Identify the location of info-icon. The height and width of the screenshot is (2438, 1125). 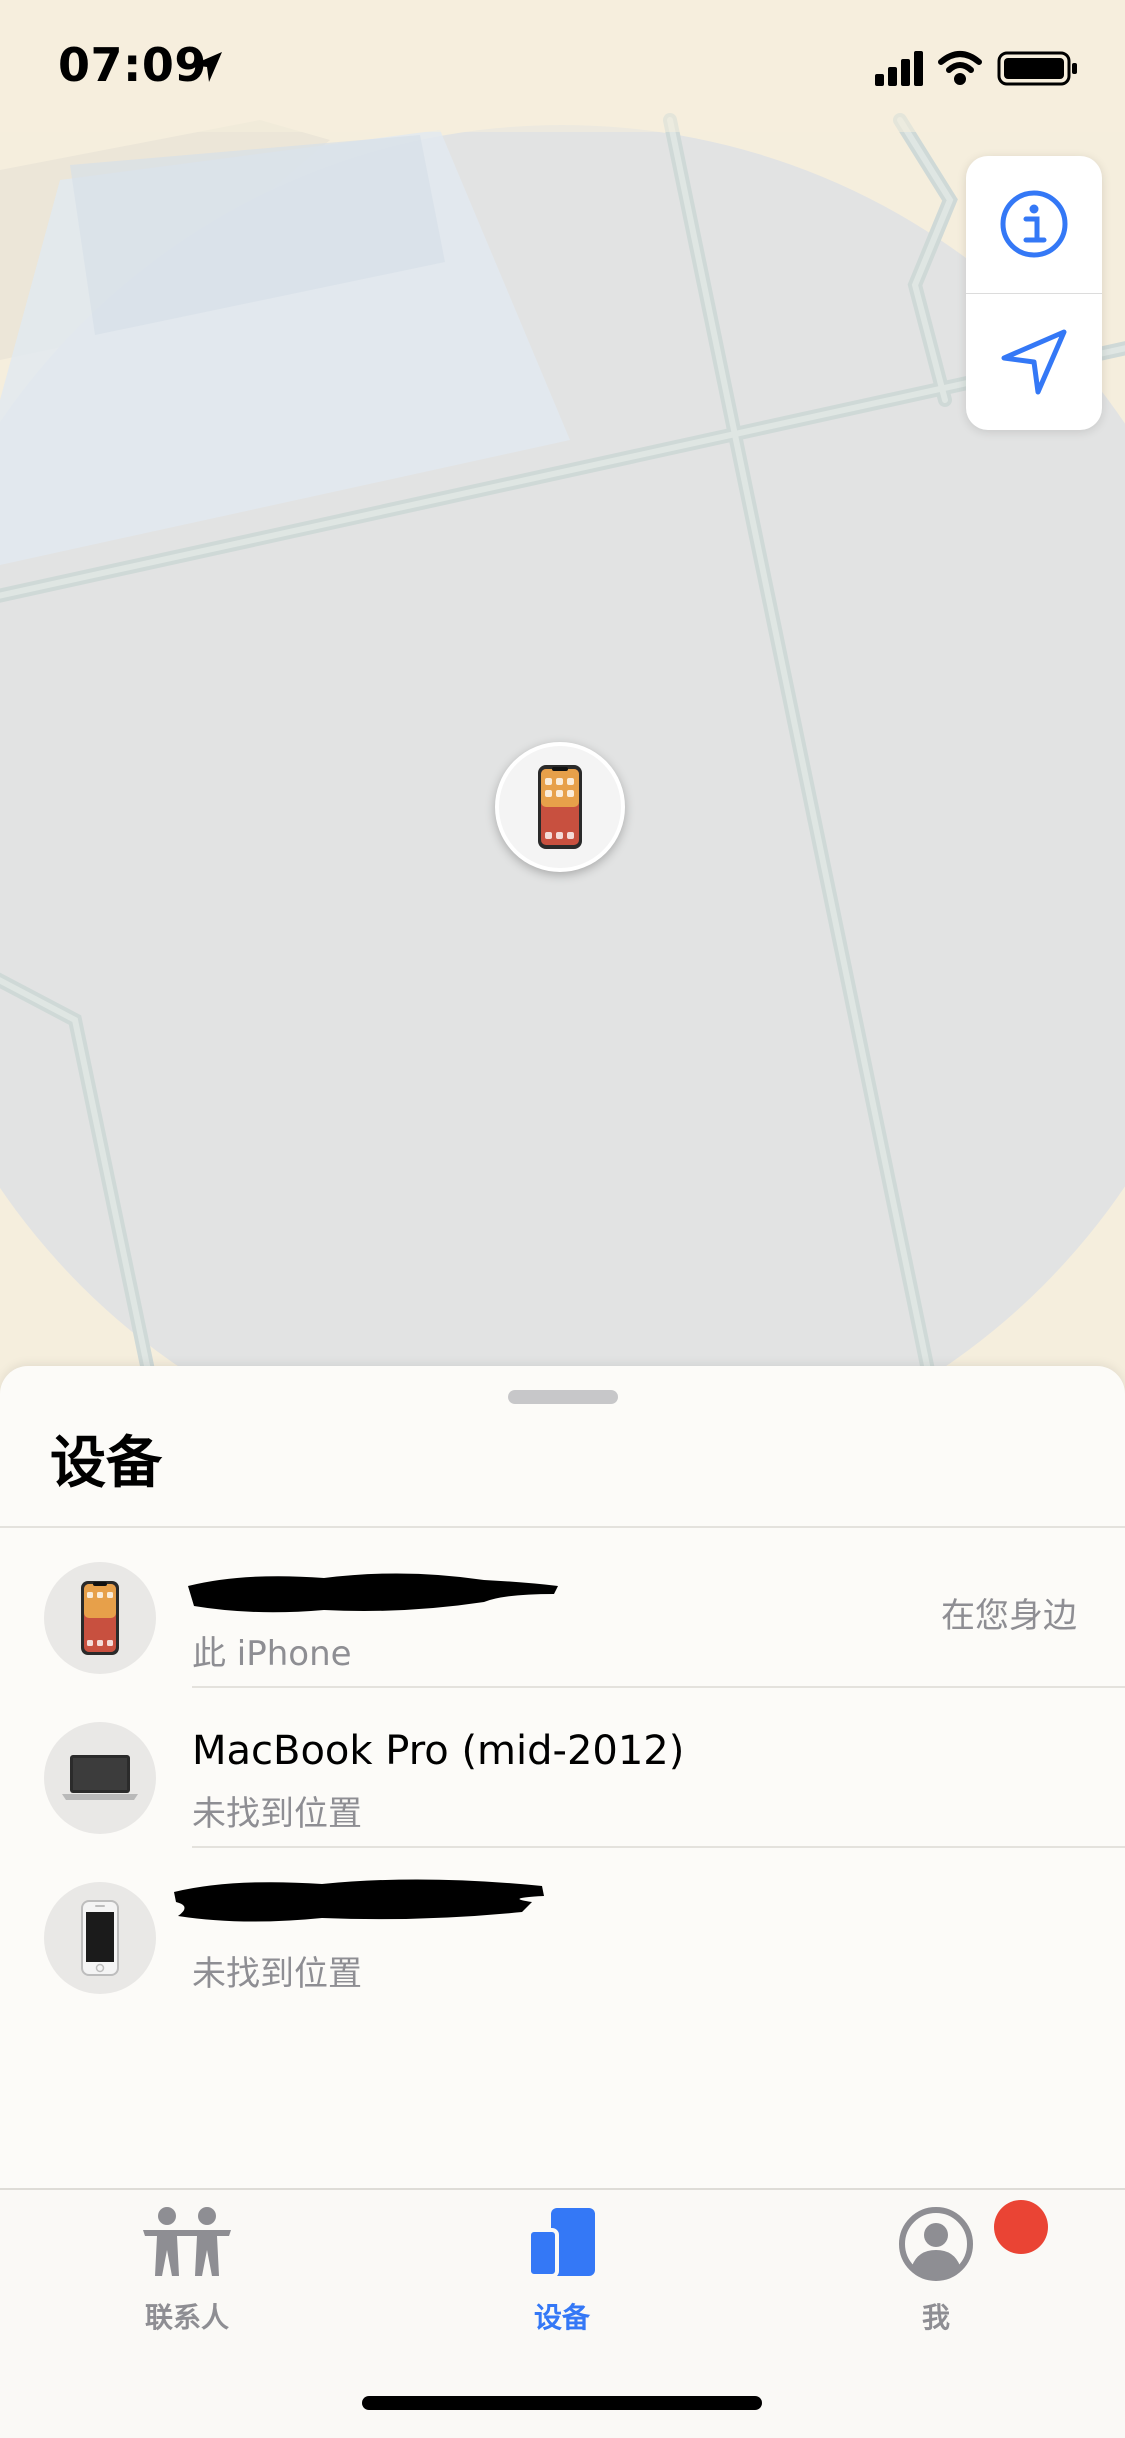
(1034, 224).